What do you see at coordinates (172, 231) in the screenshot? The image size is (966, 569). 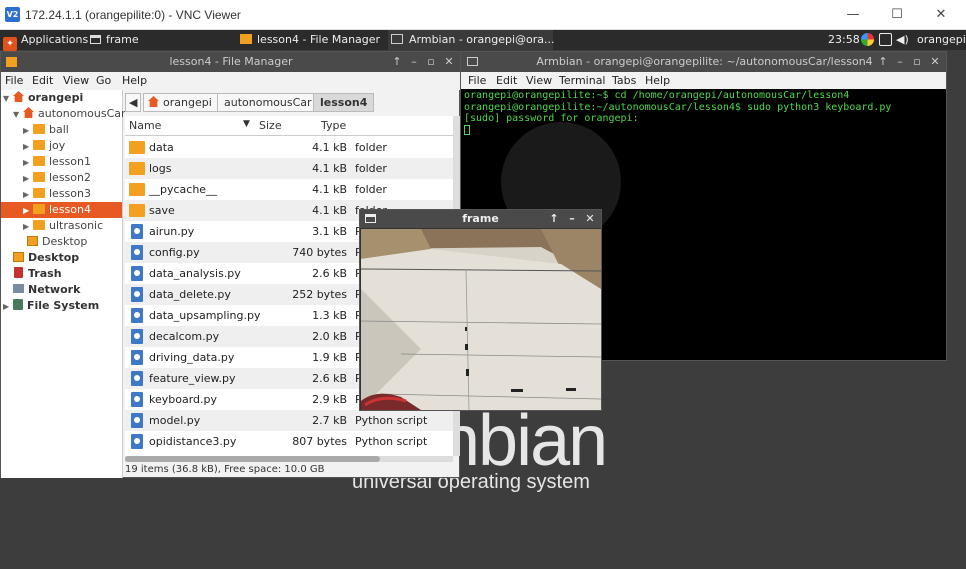 I see `file-name: airun.py` at bounding box center [172, 231].